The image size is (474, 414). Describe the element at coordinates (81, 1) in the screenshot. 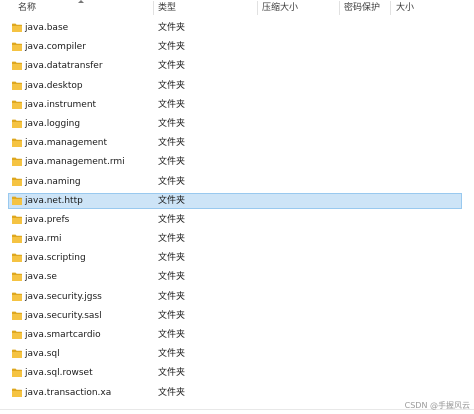

I see `sort-arrow-icon` at that location.